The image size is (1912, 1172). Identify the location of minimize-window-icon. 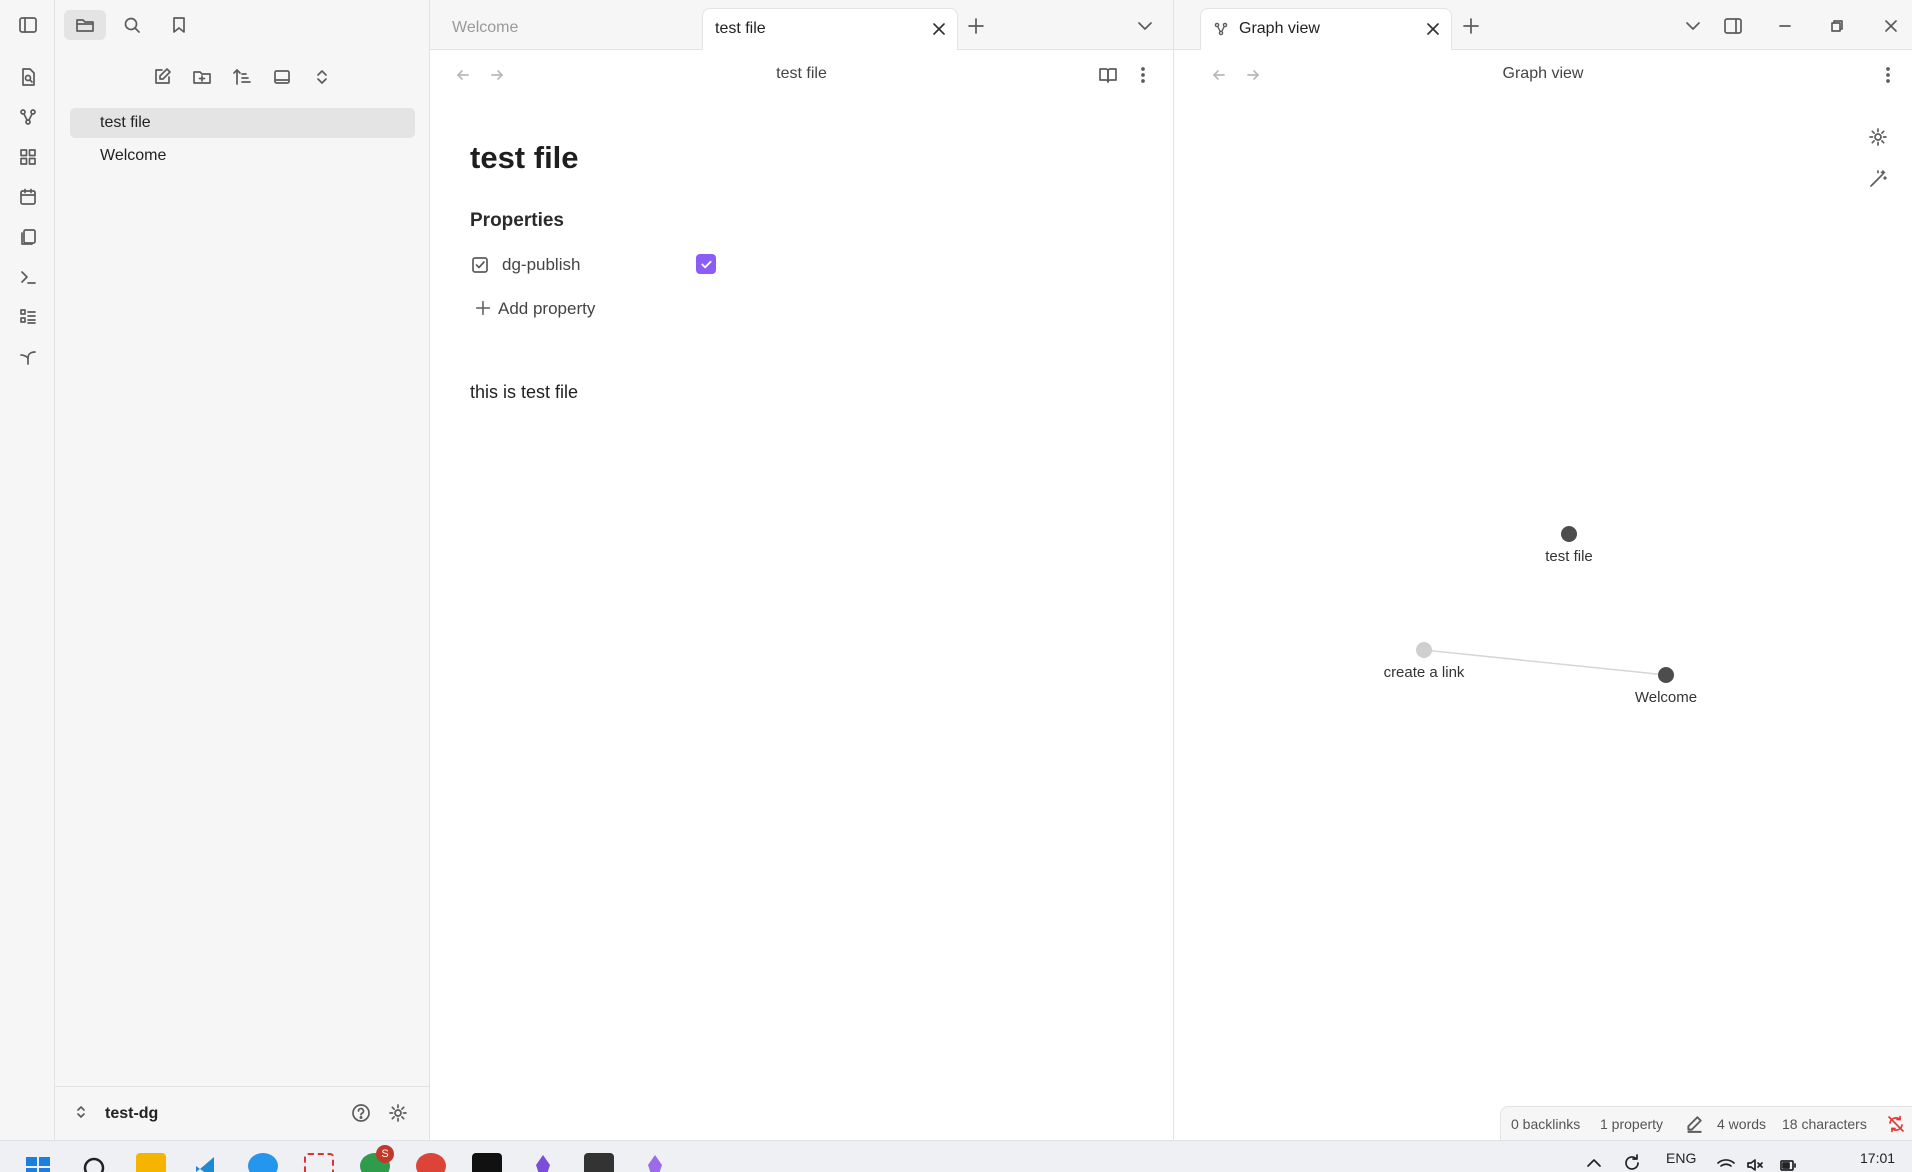
(1785, 26).